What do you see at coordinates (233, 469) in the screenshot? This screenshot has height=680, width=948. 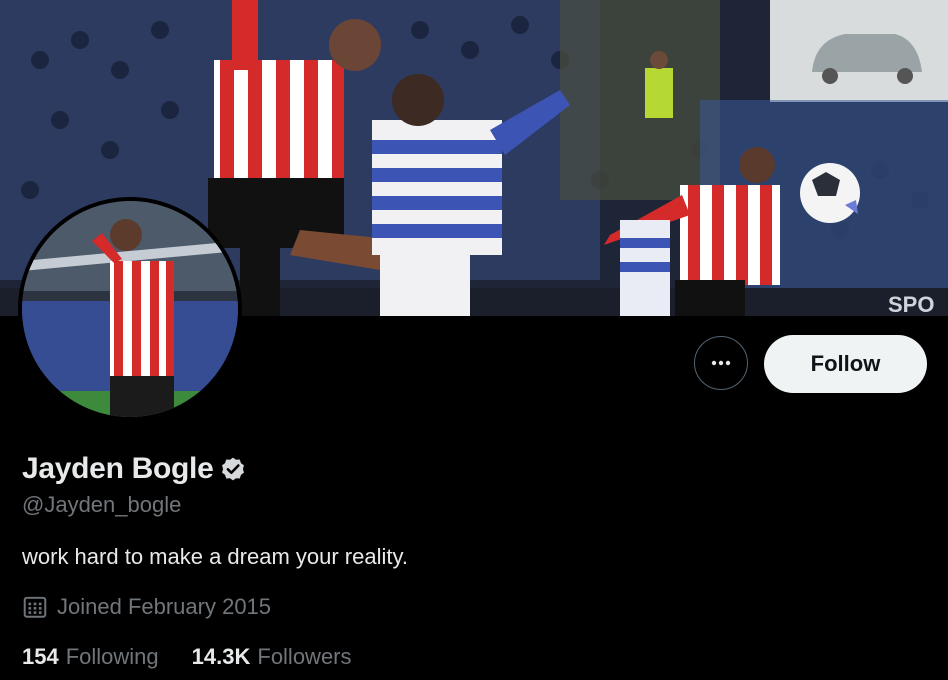 I see `verified-badge-icon` at bounding box center [233, 469].